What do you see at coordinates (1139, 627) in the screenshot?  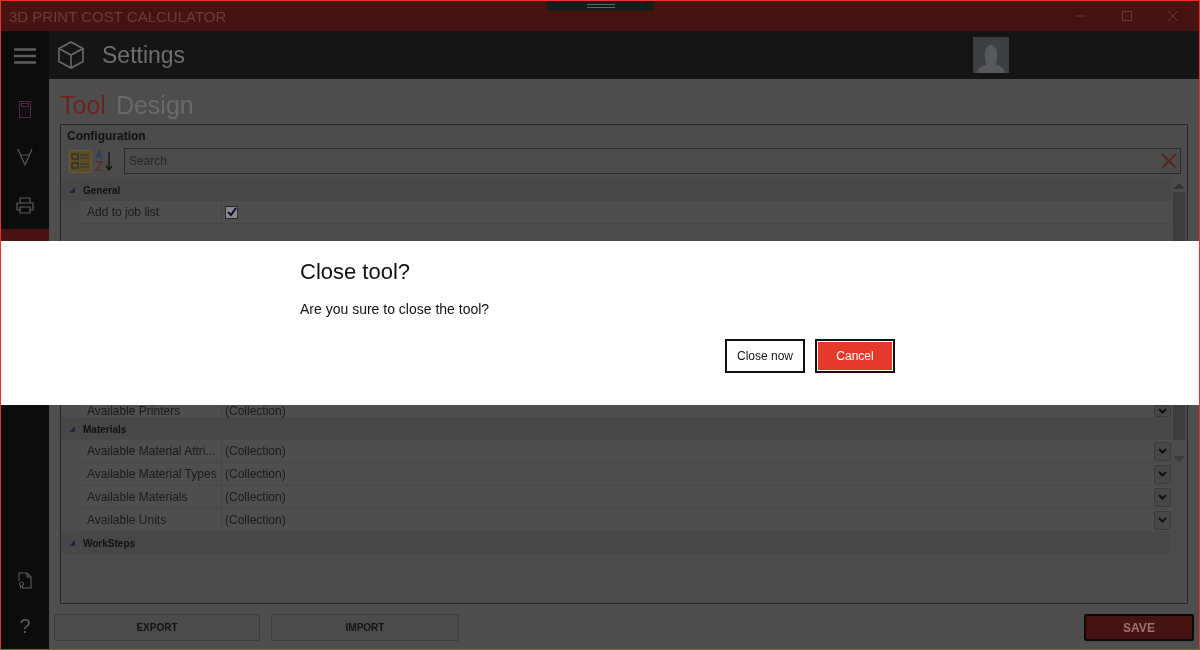 I see `save-button: SAVE` at bounding box center [1139, 627].